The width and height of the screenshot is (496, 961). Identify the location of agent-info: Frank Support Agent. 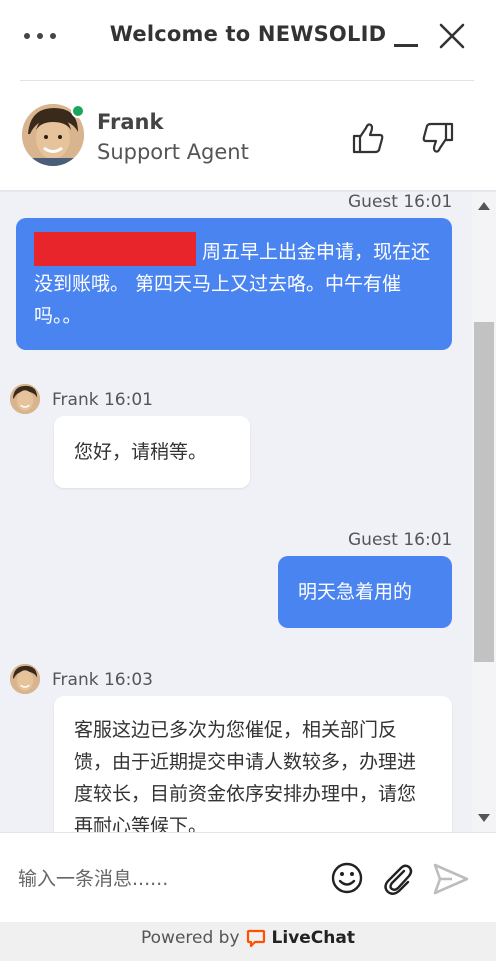
(248, 141).